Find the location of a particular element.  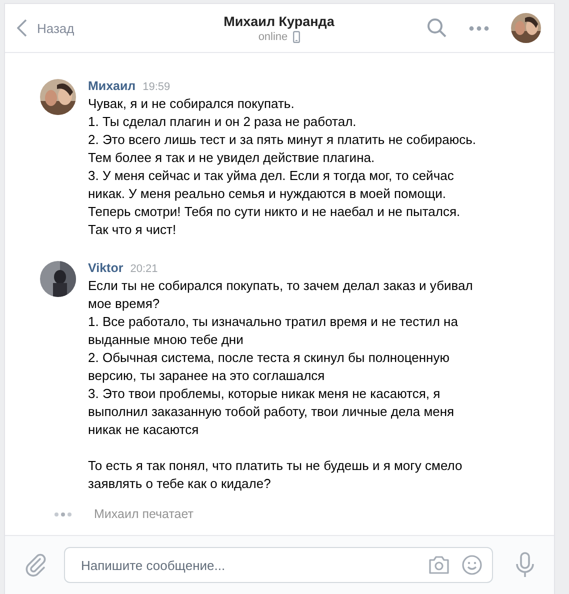

more-icon is located at coordinates (479, 28).